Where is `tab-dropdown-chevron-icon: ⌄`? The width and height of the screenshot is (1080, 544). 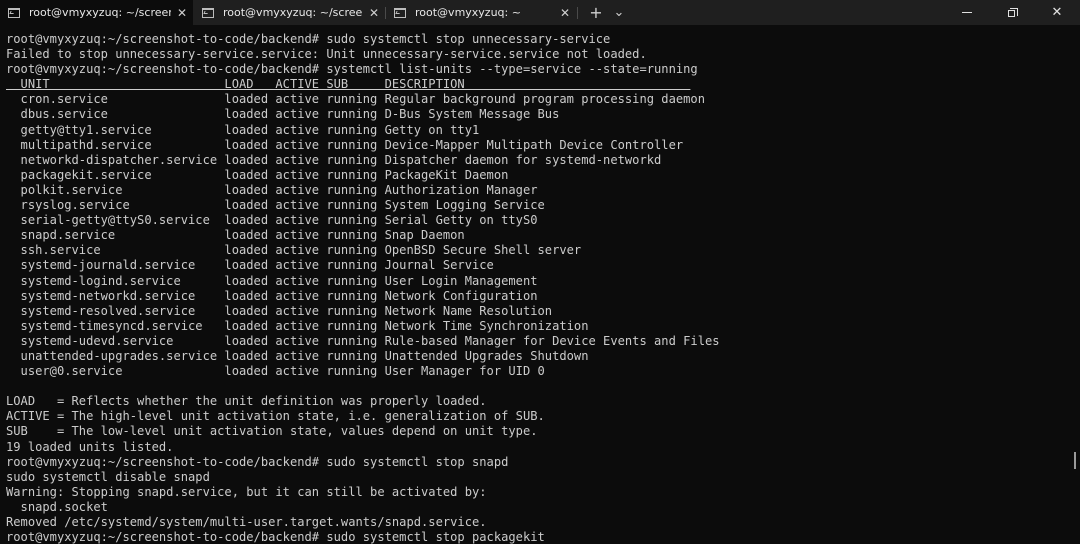
tab-dropdown-chevron-icon: ⌄ is located at coordinates (619, 12).